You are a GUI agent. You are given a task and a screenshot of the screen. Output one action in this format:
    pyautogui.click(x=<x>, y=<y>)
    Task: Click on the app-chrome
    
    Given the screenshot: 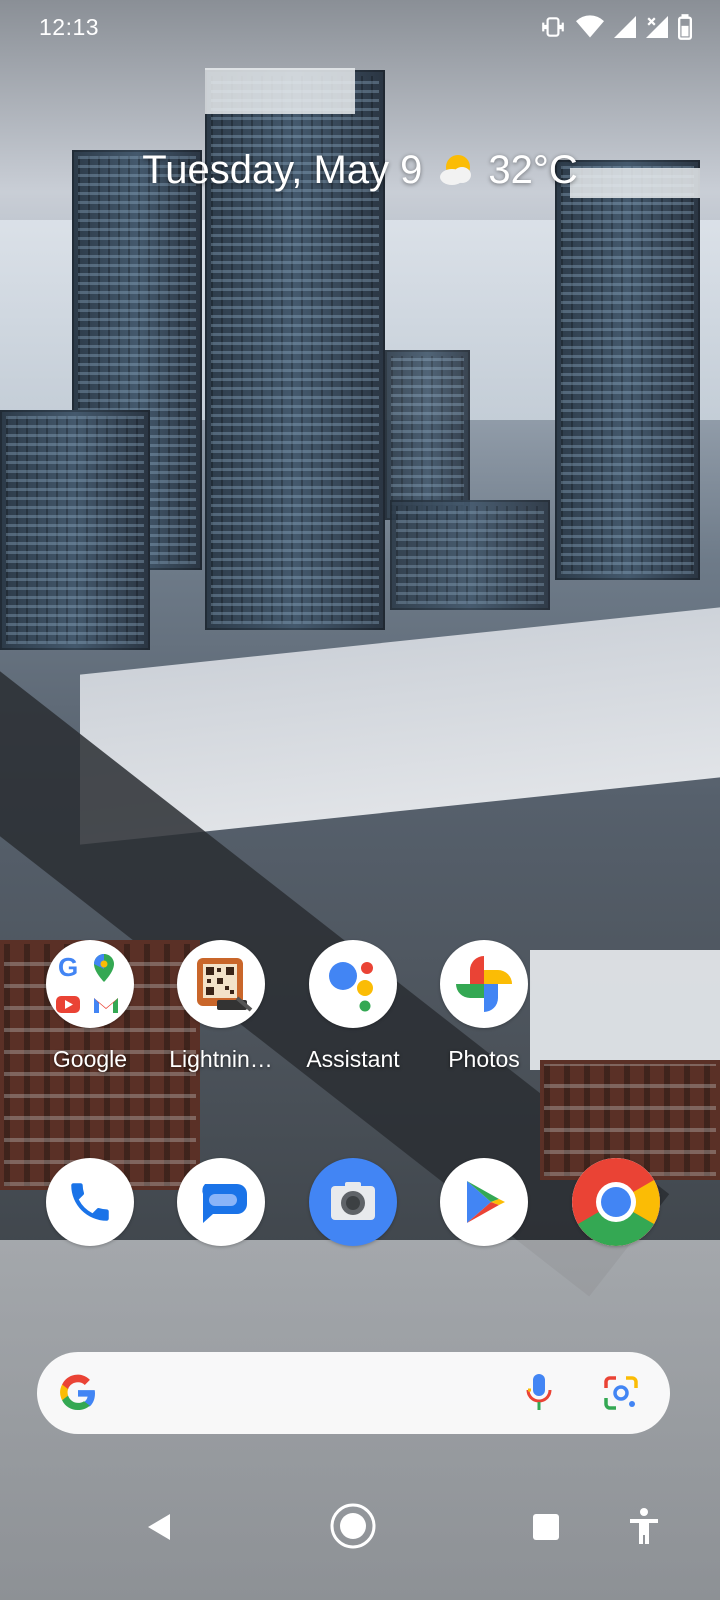 What is the action you would take?
    pyautogui.click(x=616, y=1202)
    